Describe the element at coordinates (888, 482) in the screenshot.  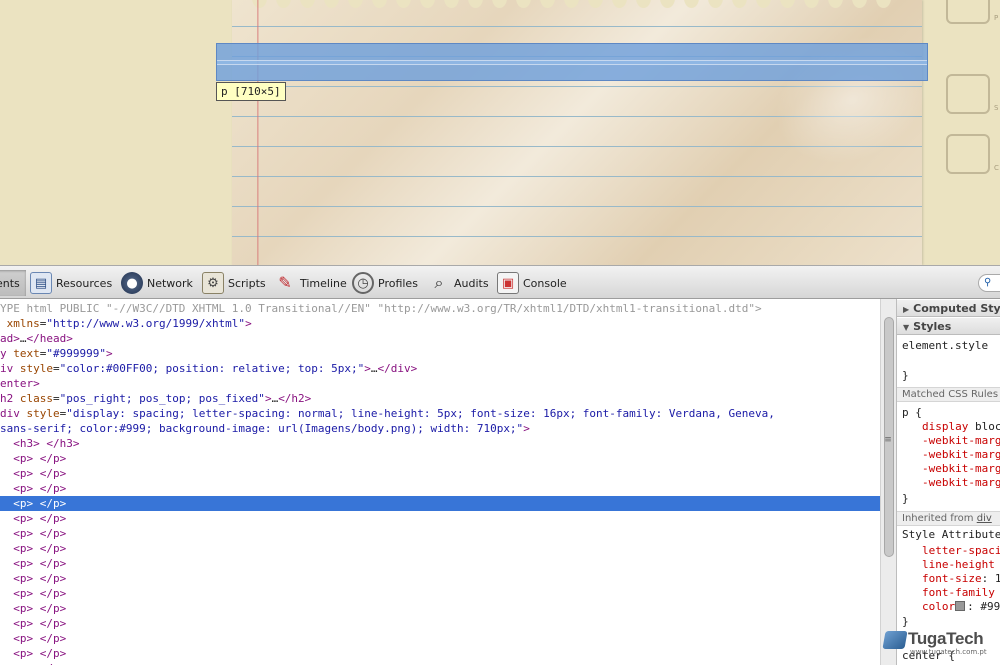
I see `dom-tree-scrollbar` at that location.